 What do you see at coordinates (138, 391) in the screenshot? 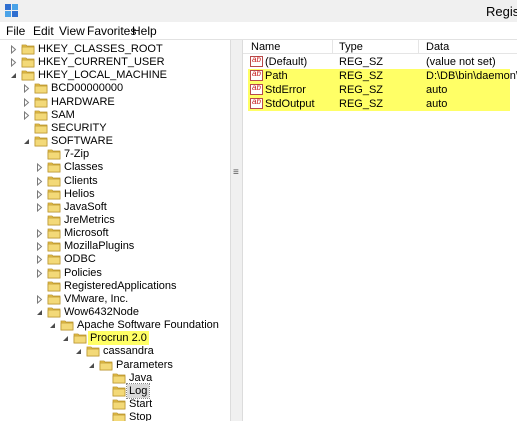
I see `tree-item-label: Log` at bounding box center [138, 391].